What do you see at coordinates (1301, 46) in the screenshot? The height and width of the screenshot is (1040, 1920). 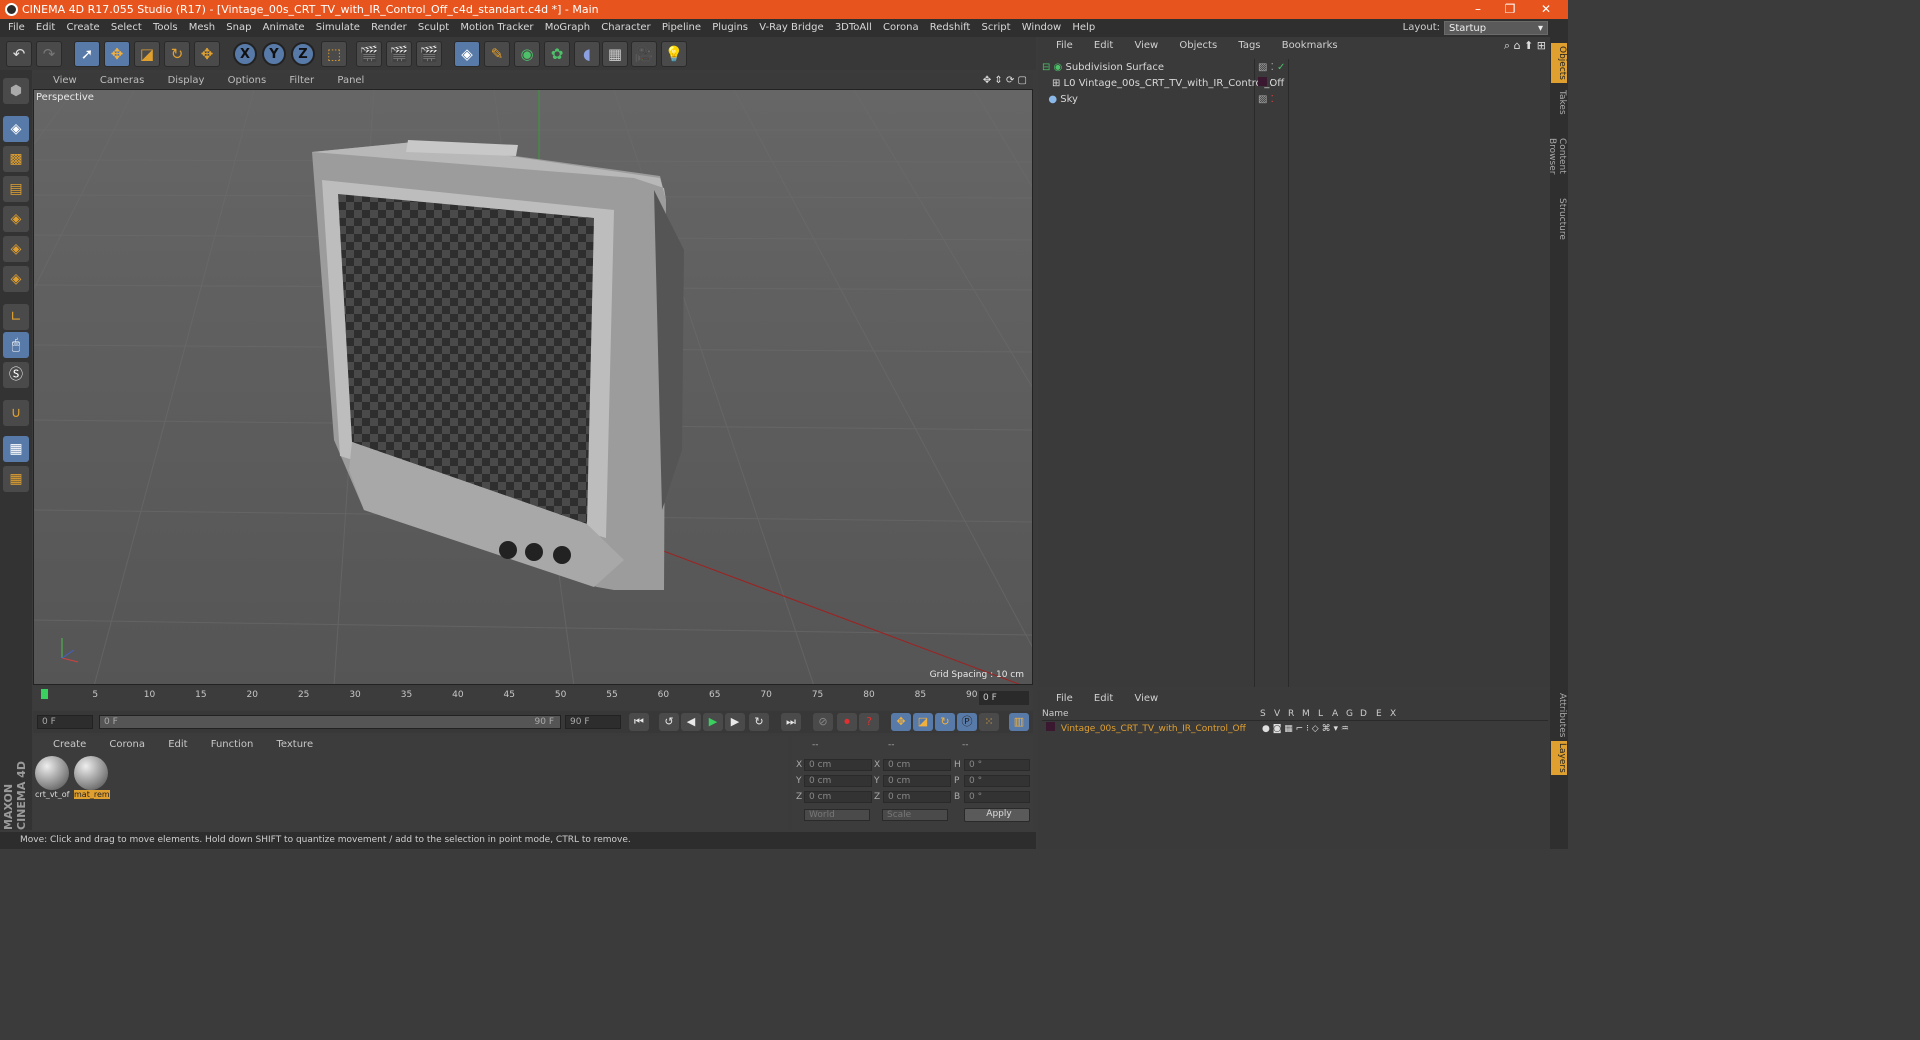 I see `object-menu-bookmarks: Bookmarks` at bounding box center [1301, 46].